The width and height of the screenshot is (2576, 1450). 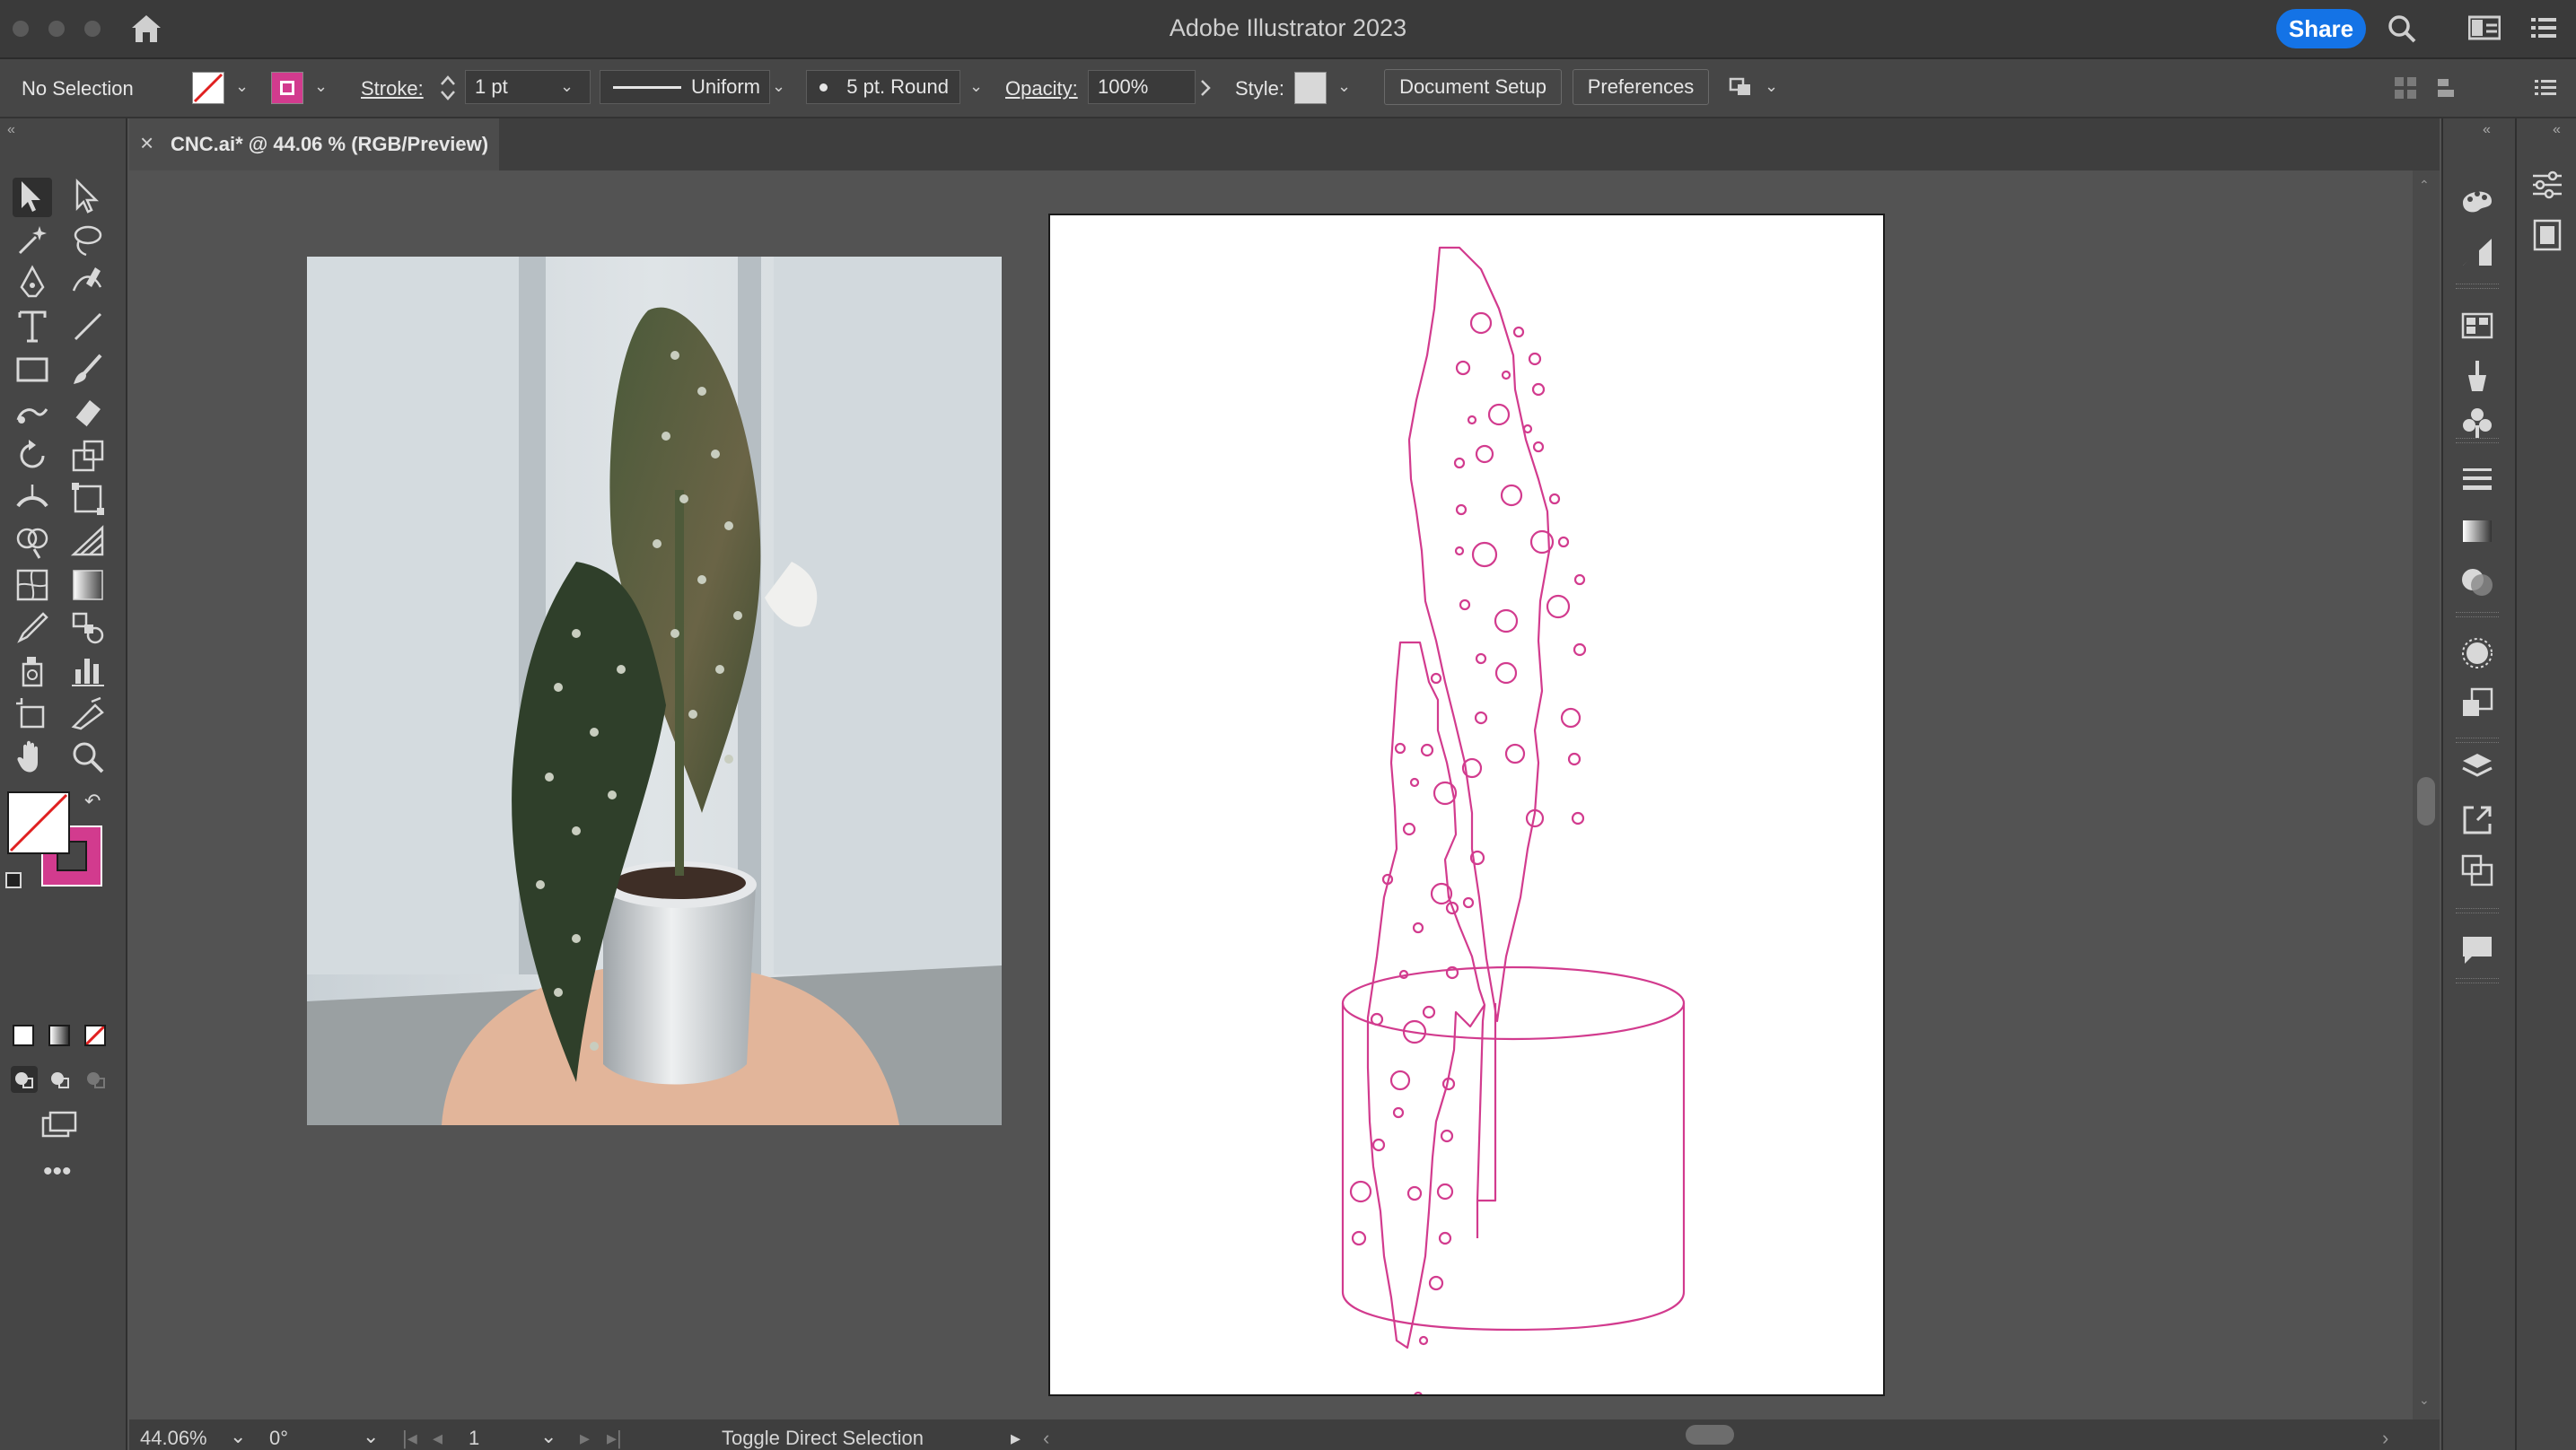 What do you see at coordinates (2477, 949) in the screenshot?
I see `comments-icon` at bounding box center [2477, 949].